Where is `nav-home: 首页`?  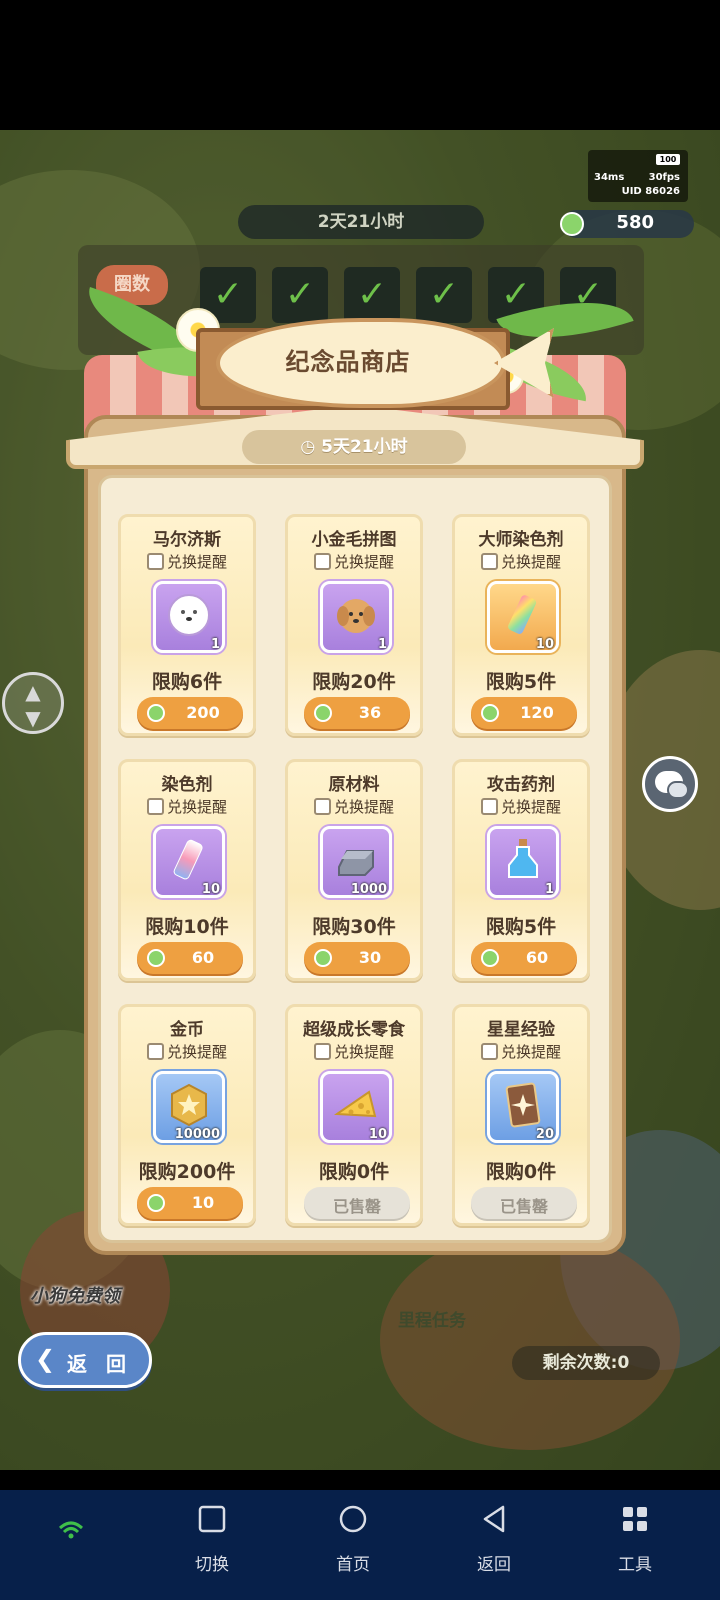 nav-home: 首页 is located at coordinates (353, 1545).